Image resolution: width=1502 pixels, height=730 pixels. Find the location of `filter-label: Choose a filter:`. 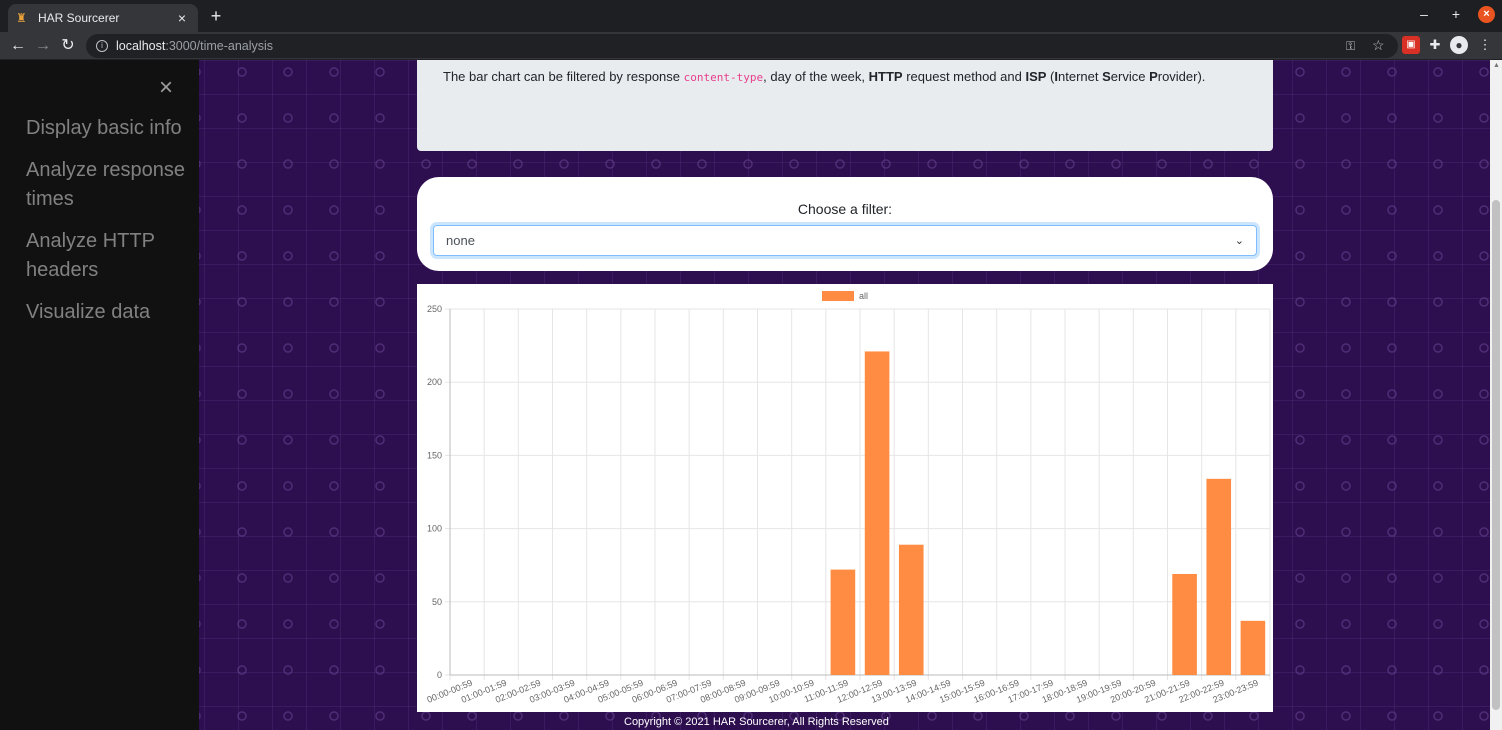

filter-label: Choose a filter: is located at coordinates (845, 209).